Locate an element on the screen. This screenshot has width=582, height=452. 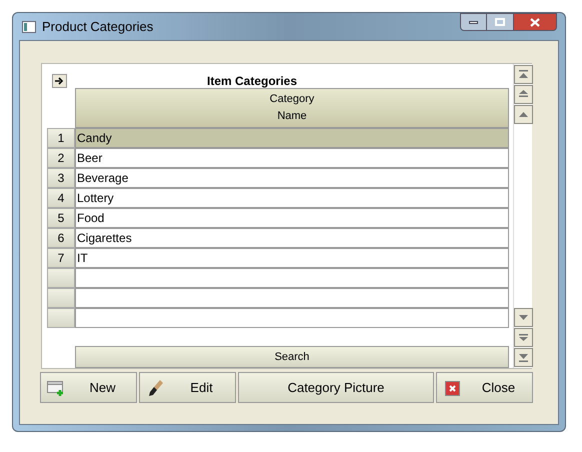
minimize-button is located at coordinates (473, 22).